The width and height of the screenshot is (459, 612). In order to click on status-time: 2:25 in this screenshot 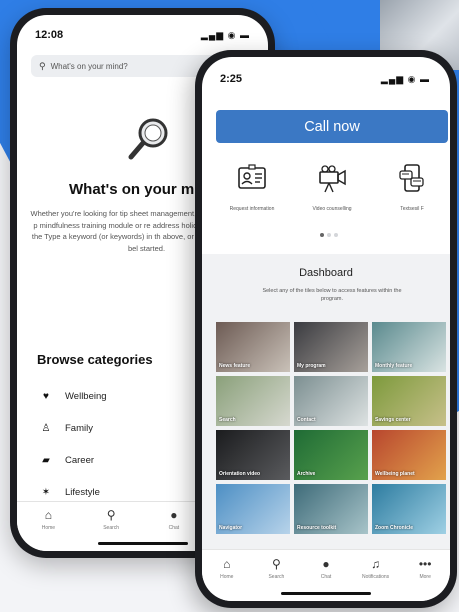, I will do `click(231, 79)`.